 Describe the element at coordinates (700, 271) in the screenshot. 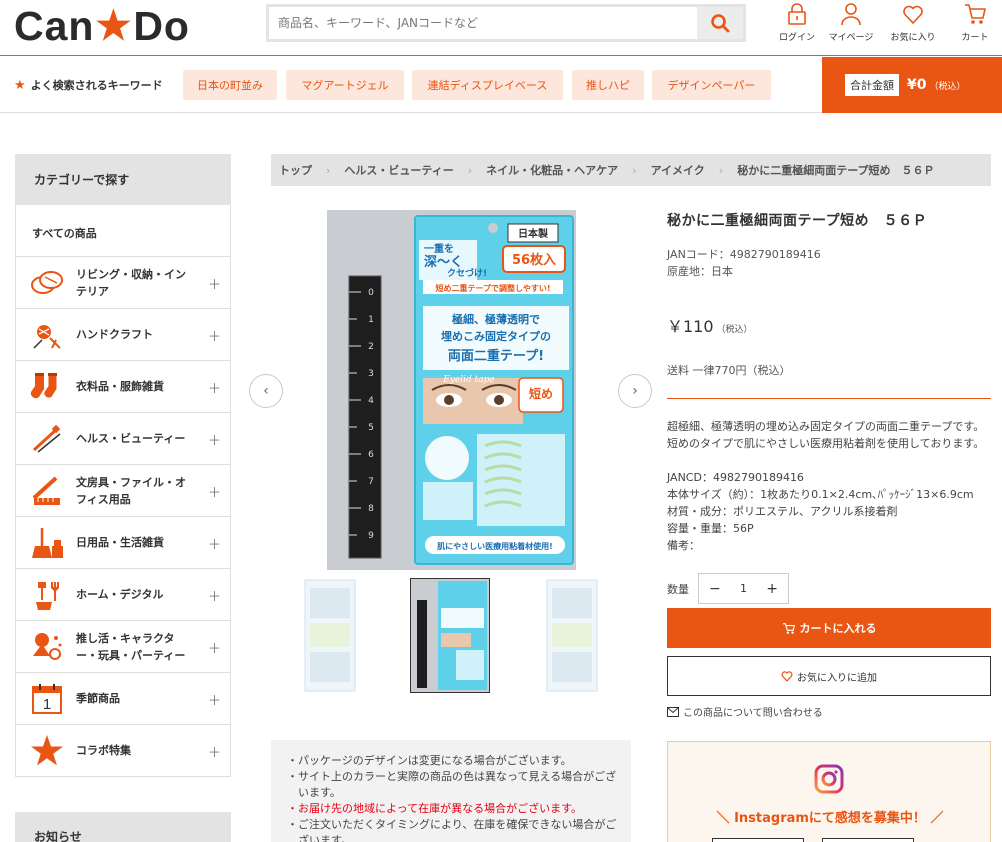

I see `product-origin: 原産地：日本` at that location.